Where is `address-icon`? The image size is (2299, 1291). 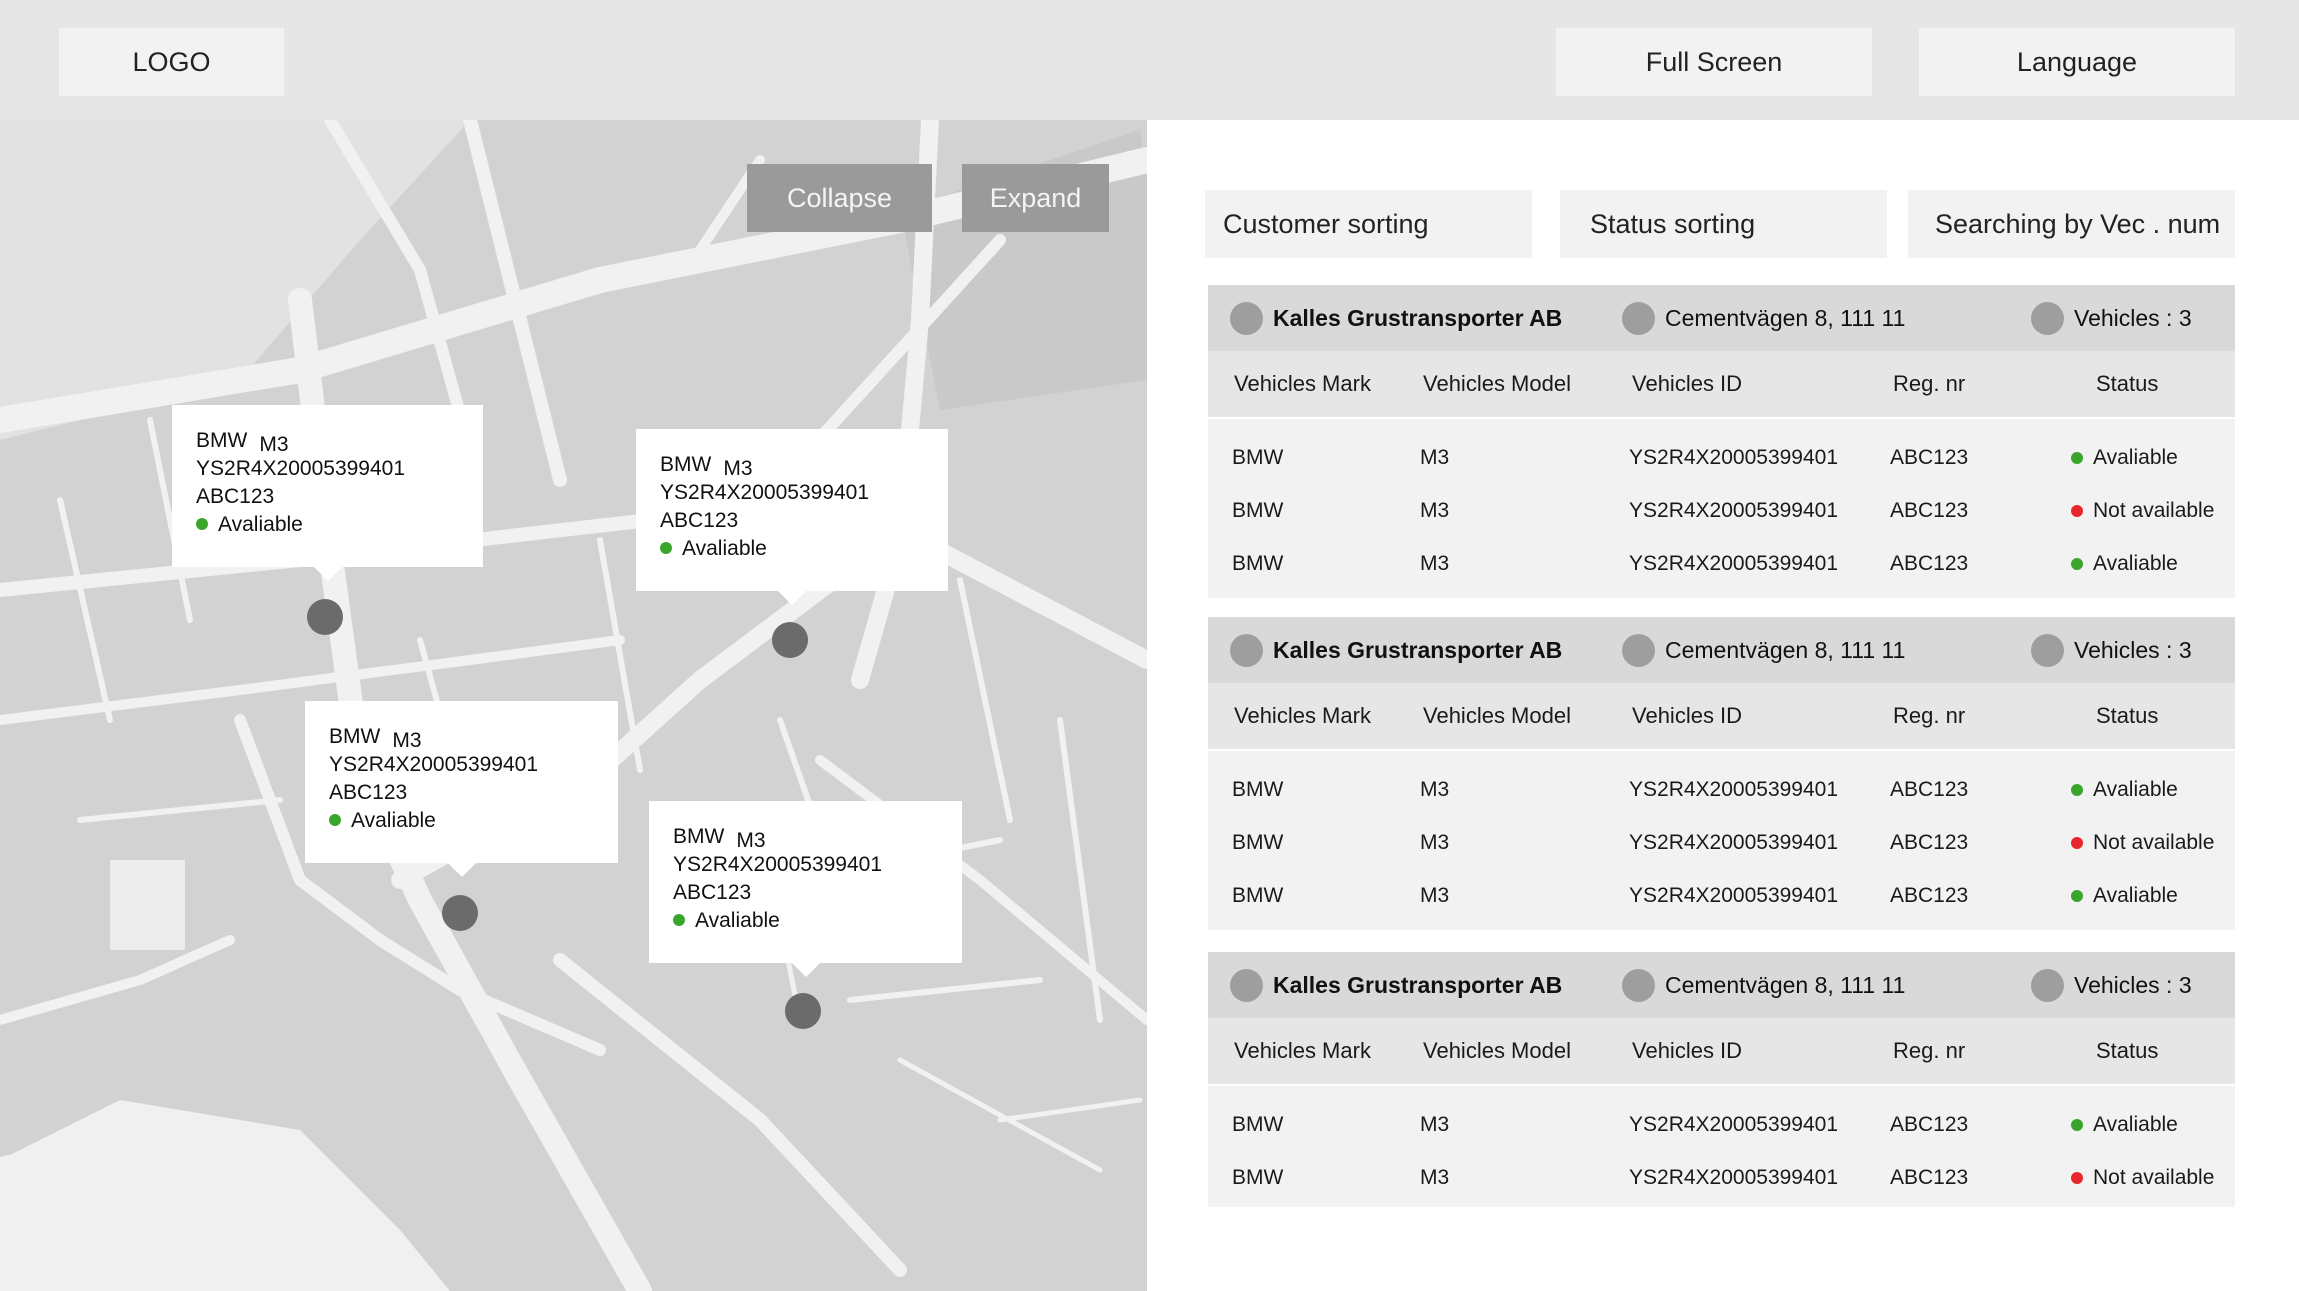
address-icon is located at coordinates (1638, 650).